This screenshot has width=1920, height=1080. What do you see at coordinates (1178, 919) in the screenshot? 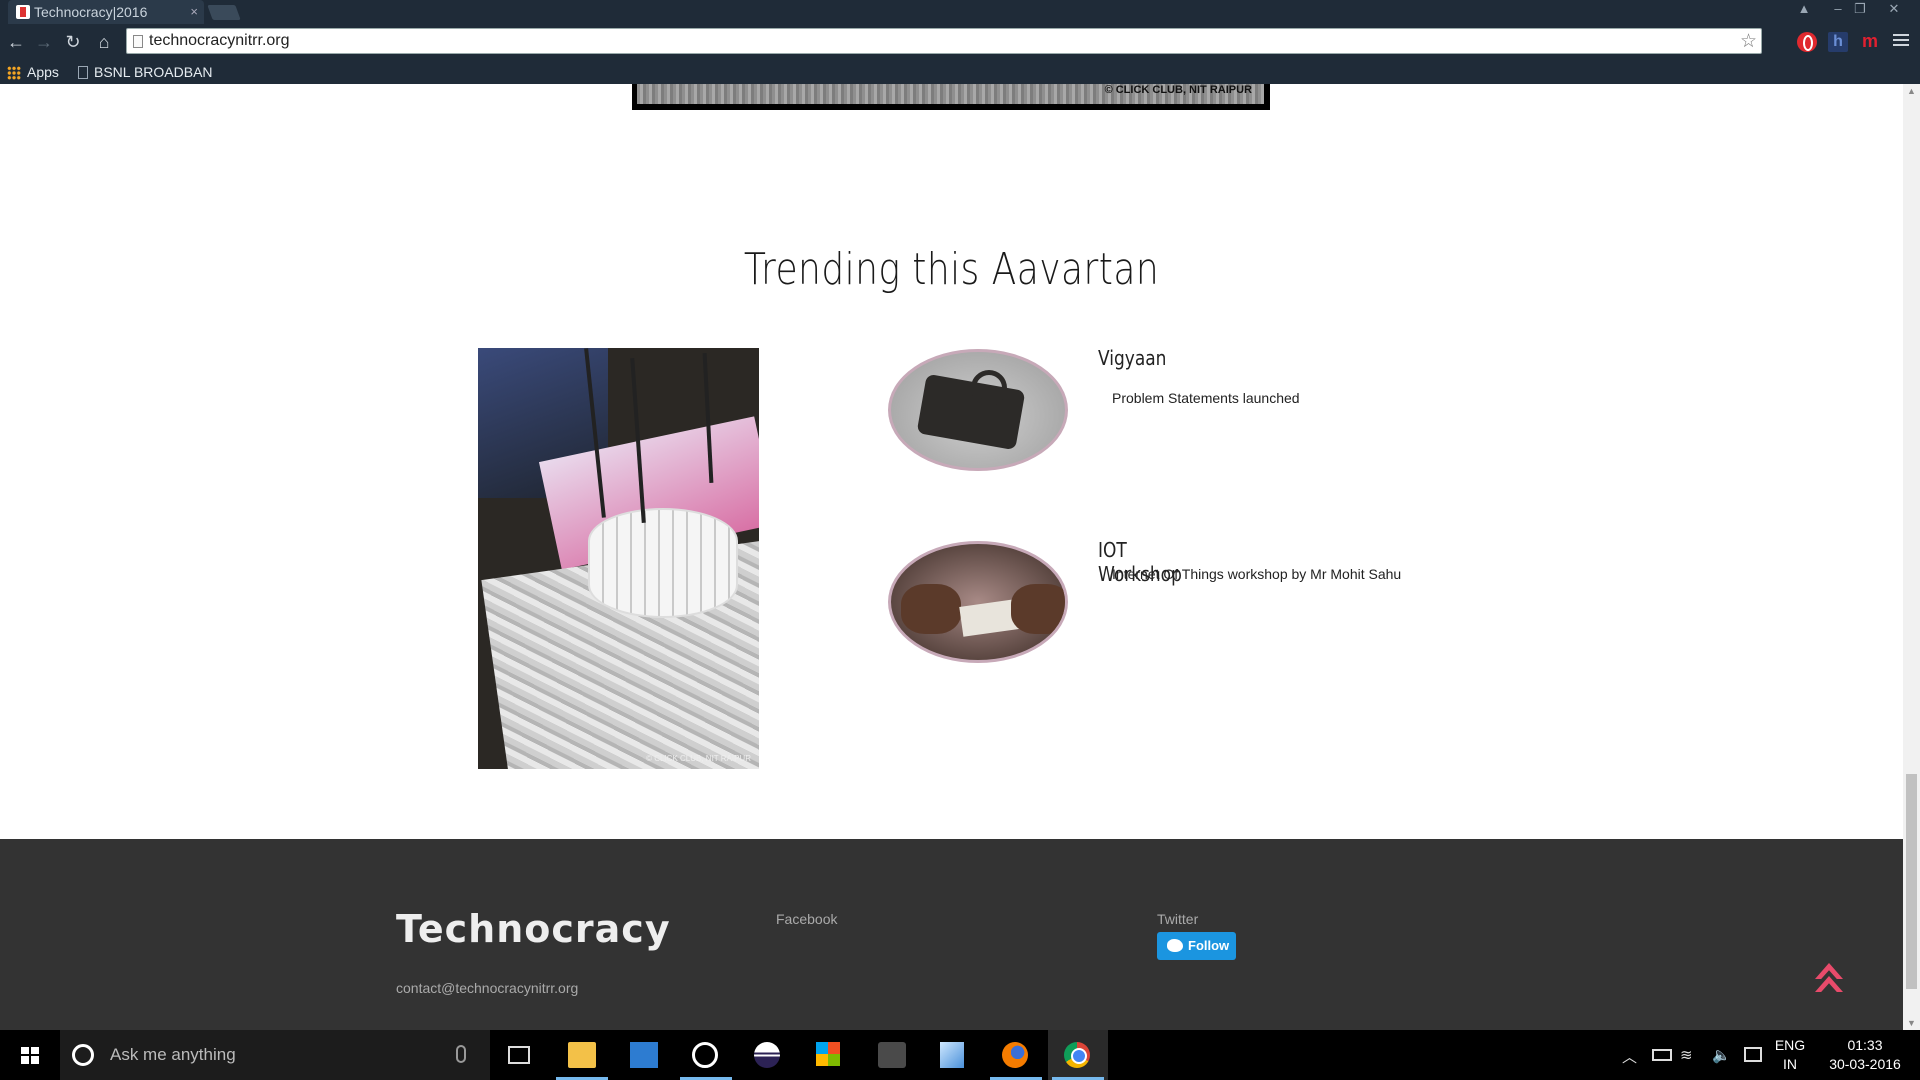
I see `twitter-heading: Twitter` at bounding box center [1178, 919].